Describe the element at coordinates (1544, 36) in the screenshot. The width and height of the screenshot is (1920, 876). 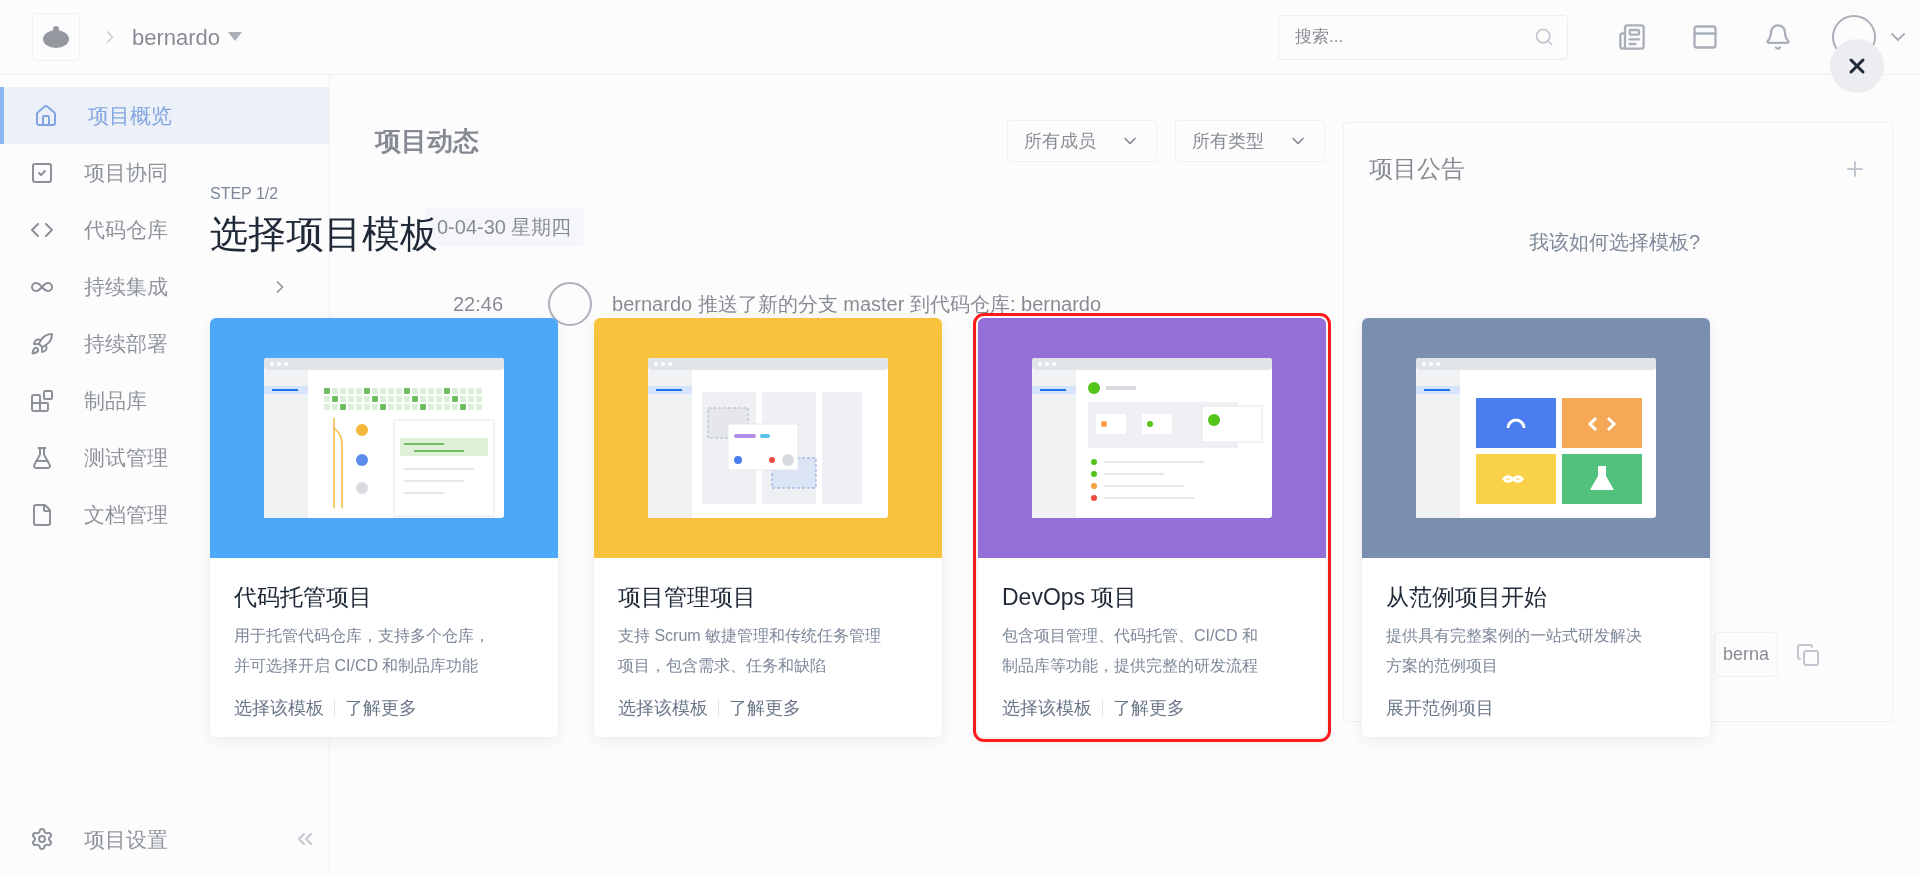
I see `search-icon` at that location.